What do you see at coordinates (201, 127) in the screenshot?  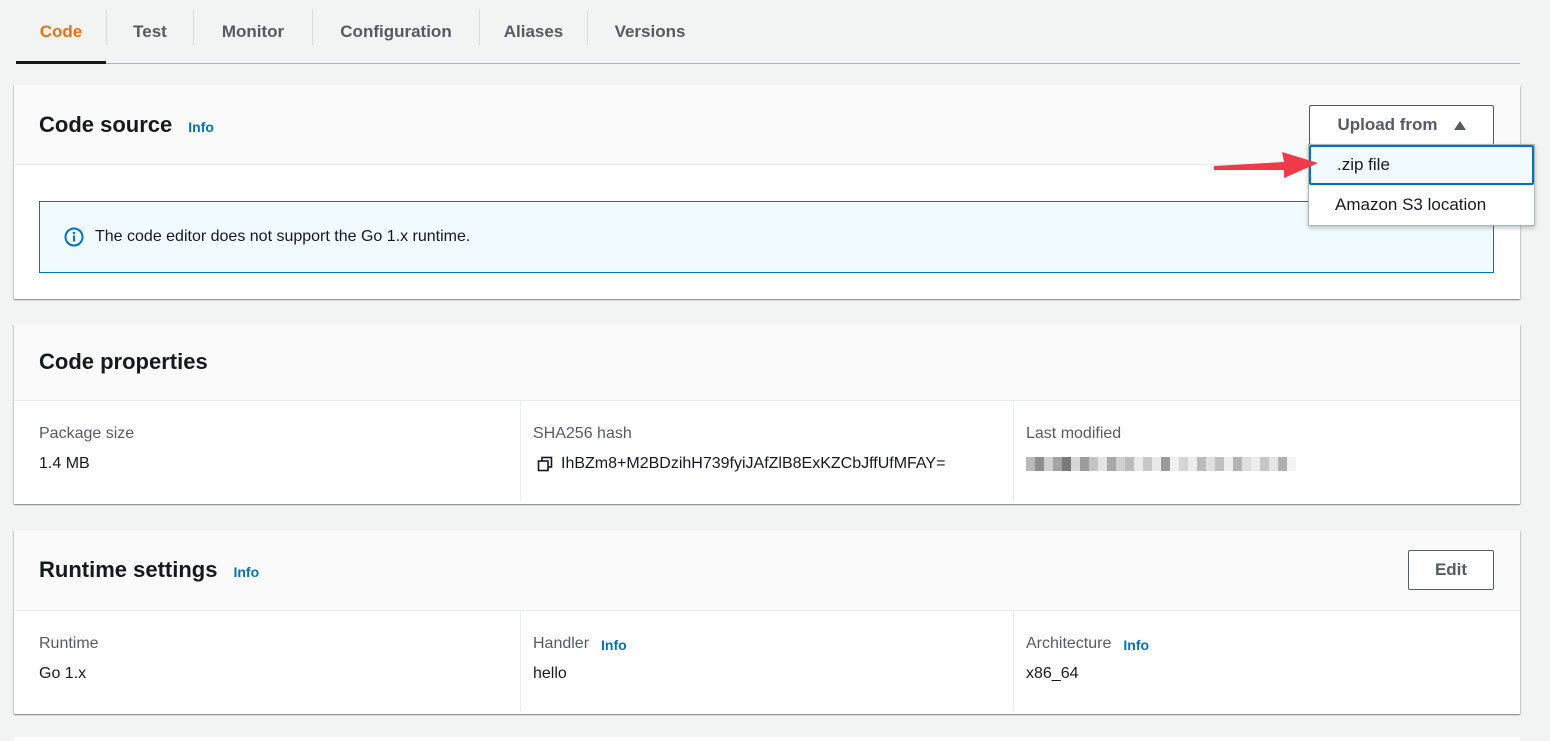 I see `code-source-info-link: Info` at bounding box center [201, 127].